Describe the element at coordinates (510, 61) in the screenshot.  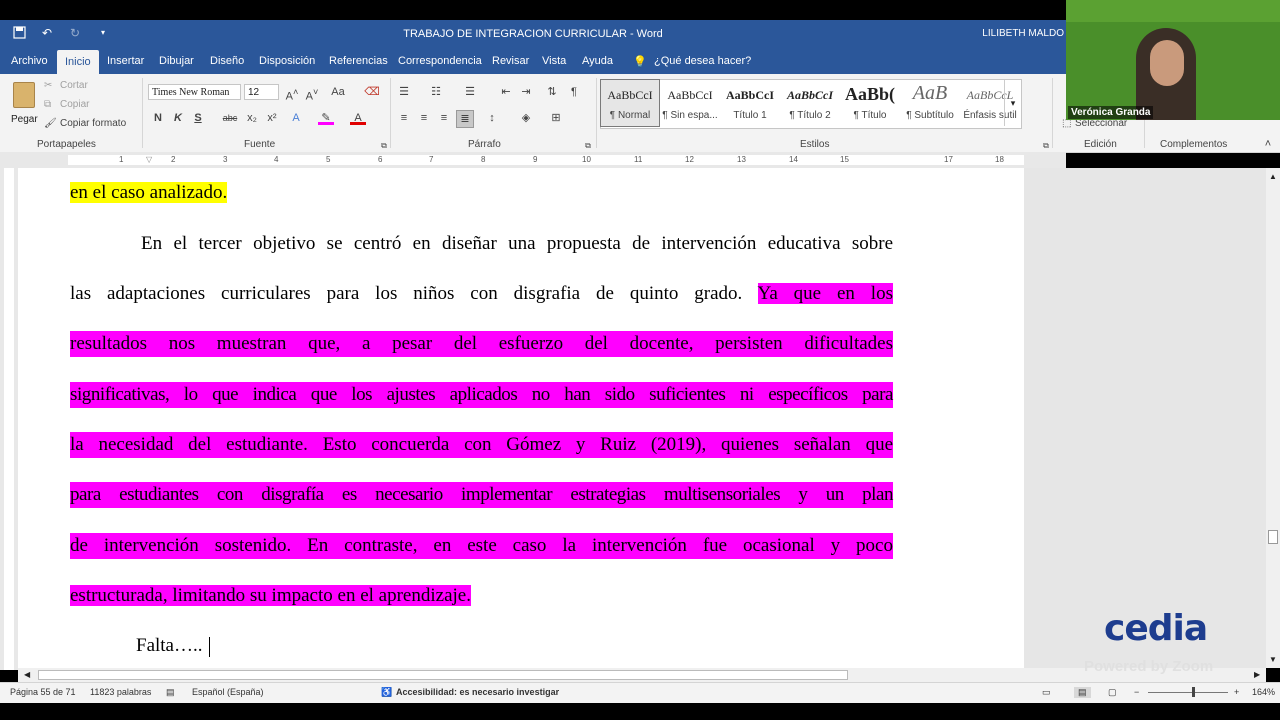
I see `tab-revisar: Revisar` at that location.